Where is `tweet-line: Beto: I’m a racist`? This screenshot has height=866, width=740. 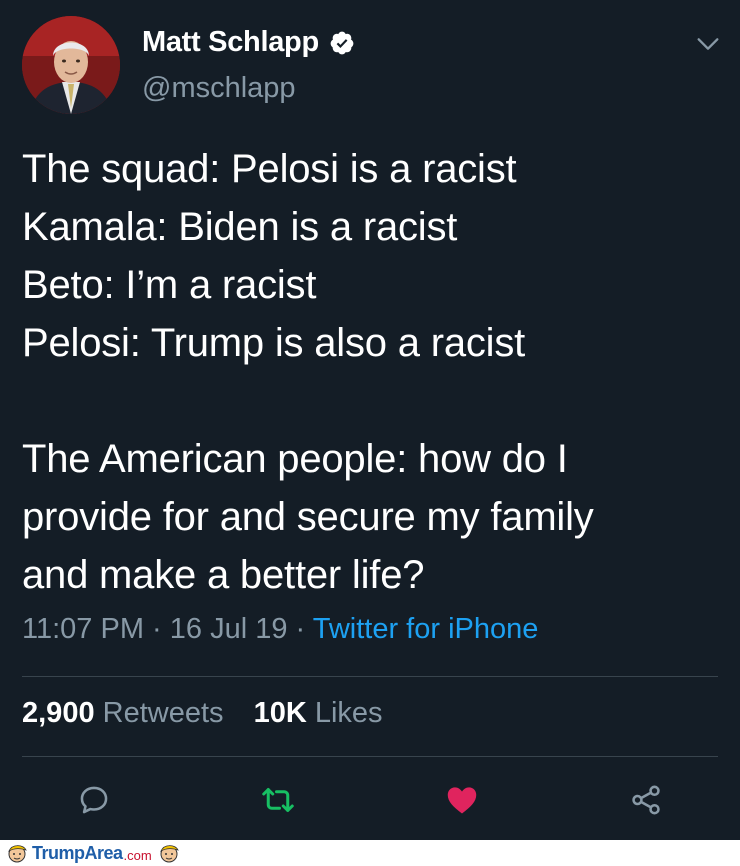
tweet-line: Beto: I’m a racist is located at coordinates (169, 285).